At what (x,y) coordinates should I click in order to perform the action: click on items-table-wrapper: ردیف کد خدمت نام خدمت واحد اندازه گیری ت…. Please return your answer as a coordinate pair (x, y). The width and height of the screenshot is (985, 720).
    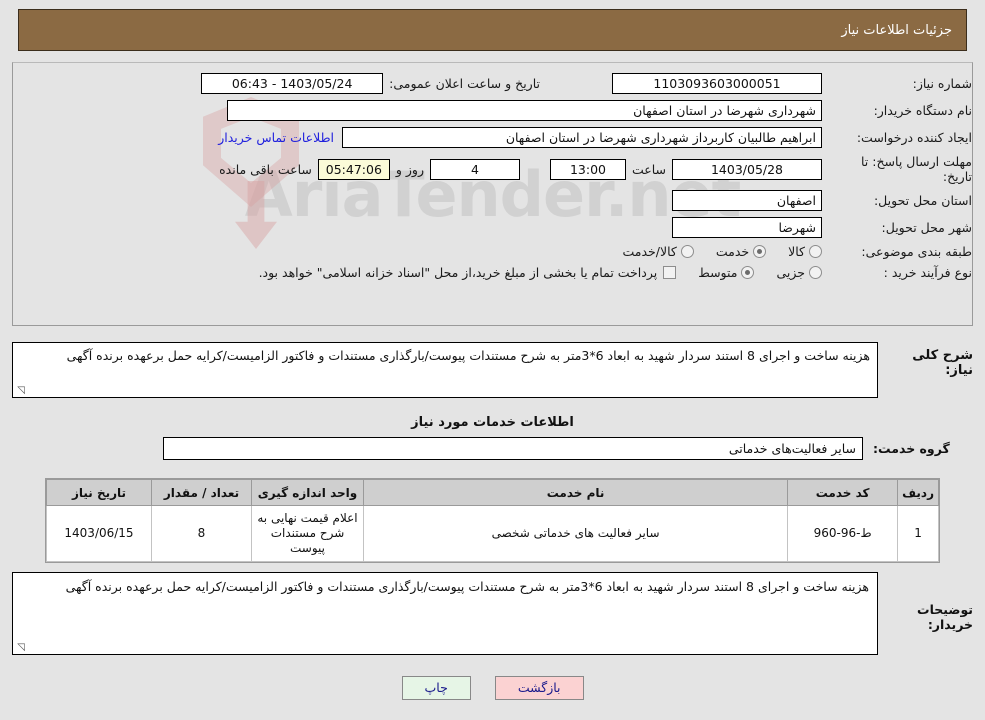
    Looking at the image, I should click on (492, 520).